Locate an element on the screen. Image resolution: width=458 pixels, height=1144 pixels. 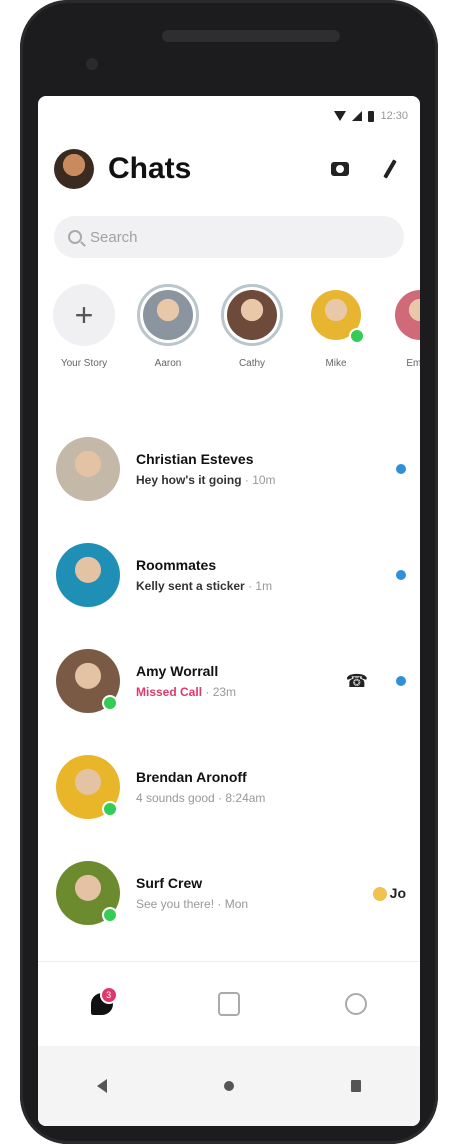
story-item: Cathy is located at coordinates (252, 339).